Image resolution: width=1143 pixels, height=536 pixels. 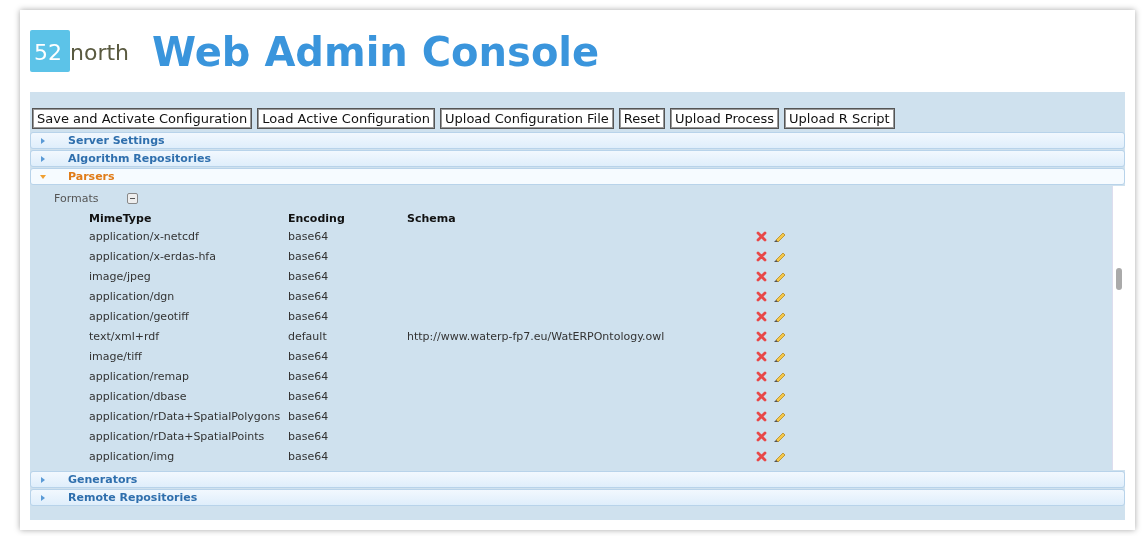 What do you see at coordinates (115, 356) in the screenshot?
I see `table-cell: image/tiff` at bounding box center [115, 356].